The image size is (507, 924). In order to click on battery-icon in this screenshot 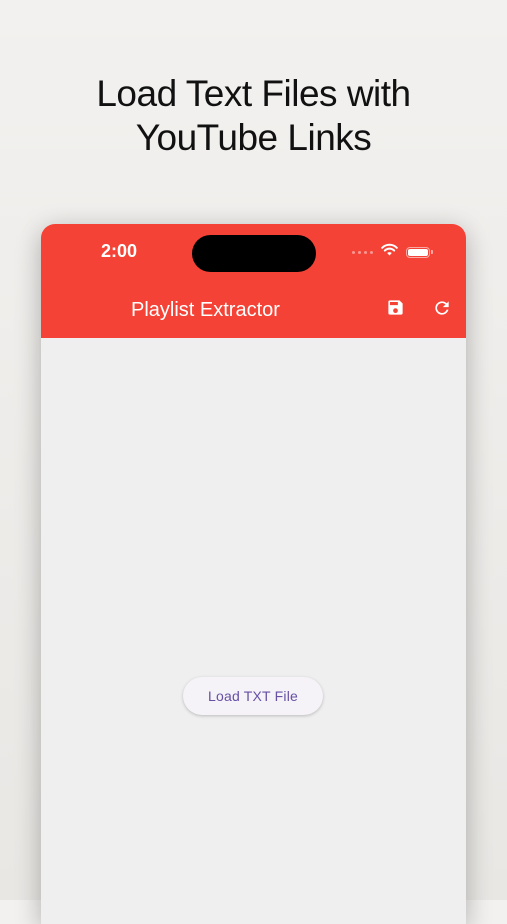, I will do `click(419, 252)`.